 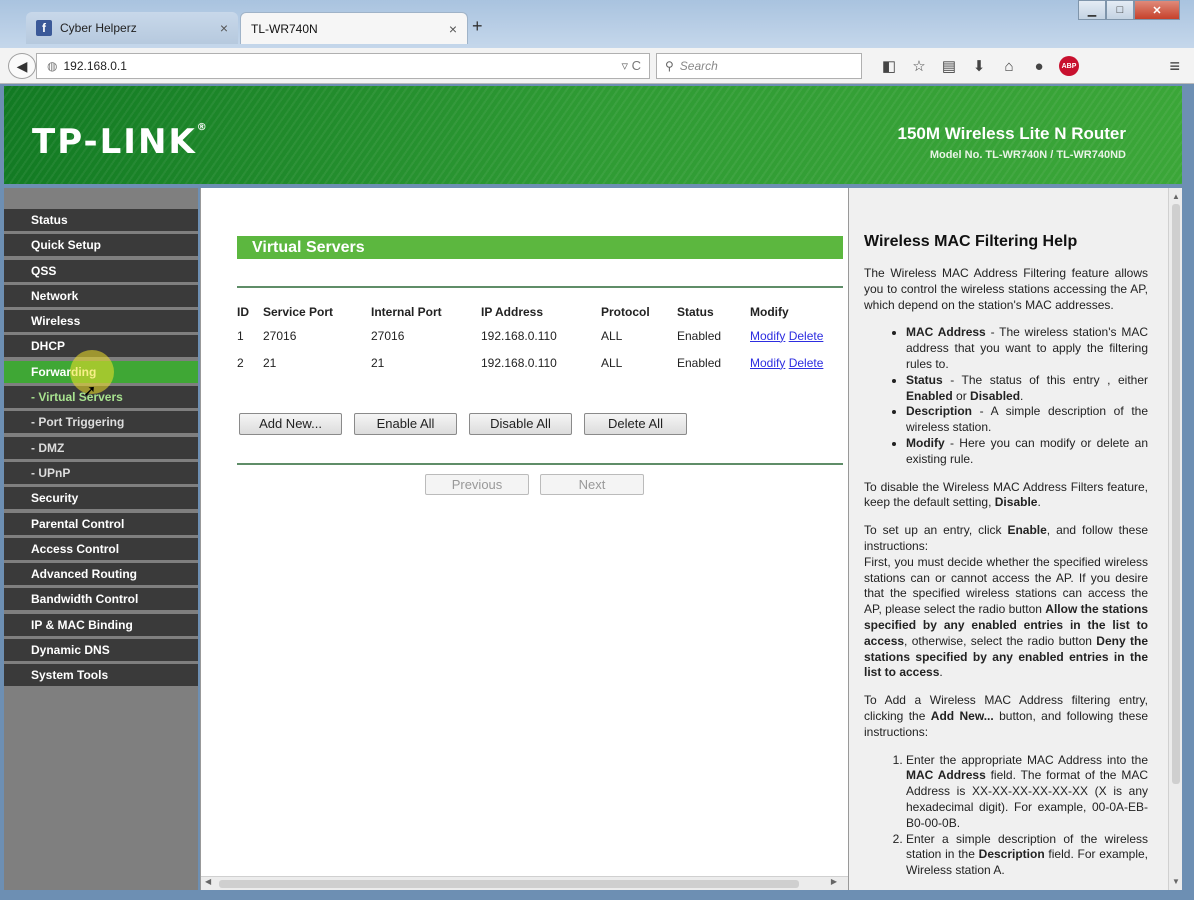 I want to click on column-header: ID, so click(x=243, y=312).